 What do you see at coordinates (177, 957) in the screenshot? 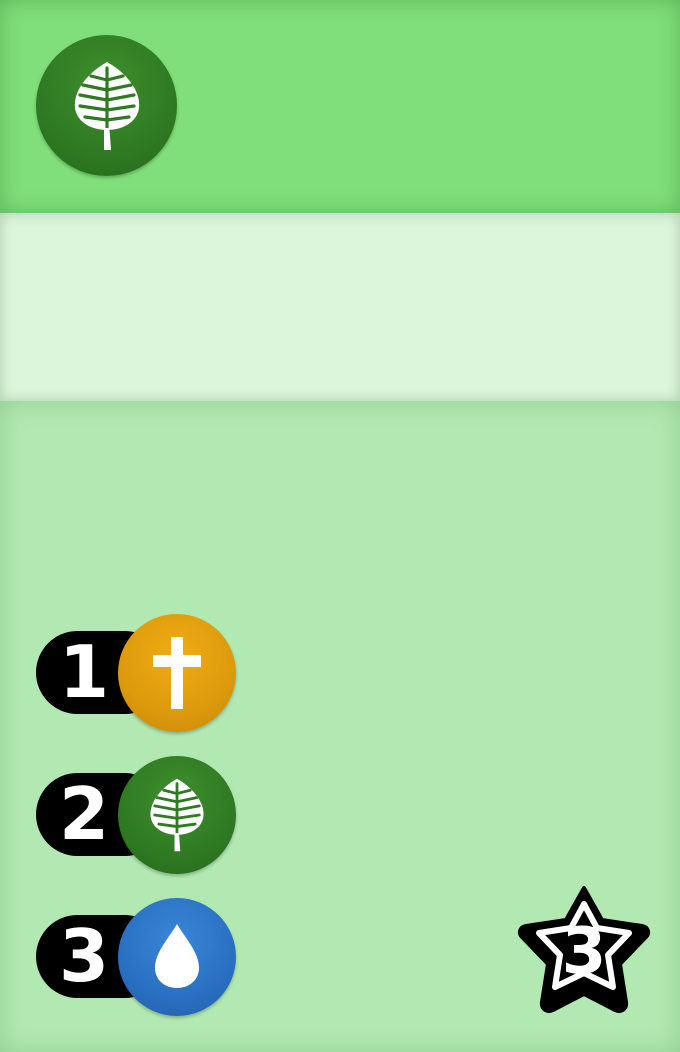
I see `water-drop-icon` at bounding box center [177, 957].